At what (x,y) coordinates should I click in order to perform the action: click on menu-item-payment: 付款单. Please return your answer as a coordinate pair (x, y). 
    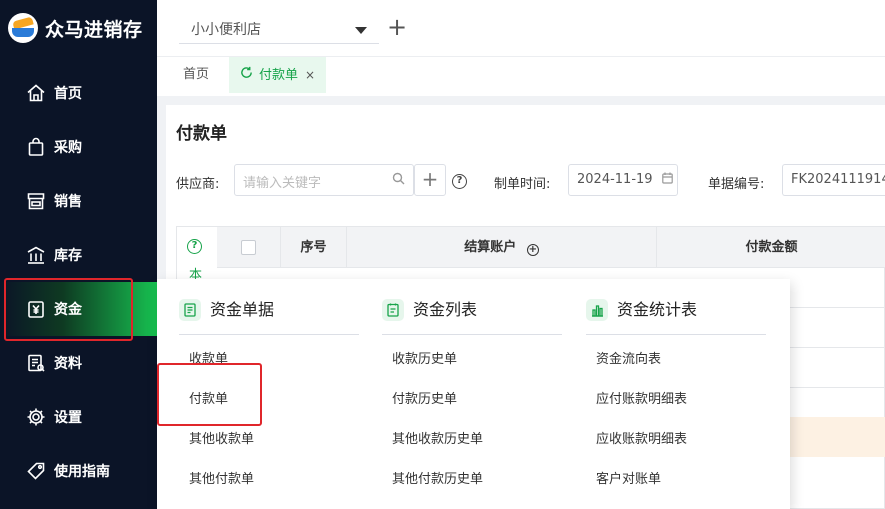
    Looking at the image, I should click on (208, 397).